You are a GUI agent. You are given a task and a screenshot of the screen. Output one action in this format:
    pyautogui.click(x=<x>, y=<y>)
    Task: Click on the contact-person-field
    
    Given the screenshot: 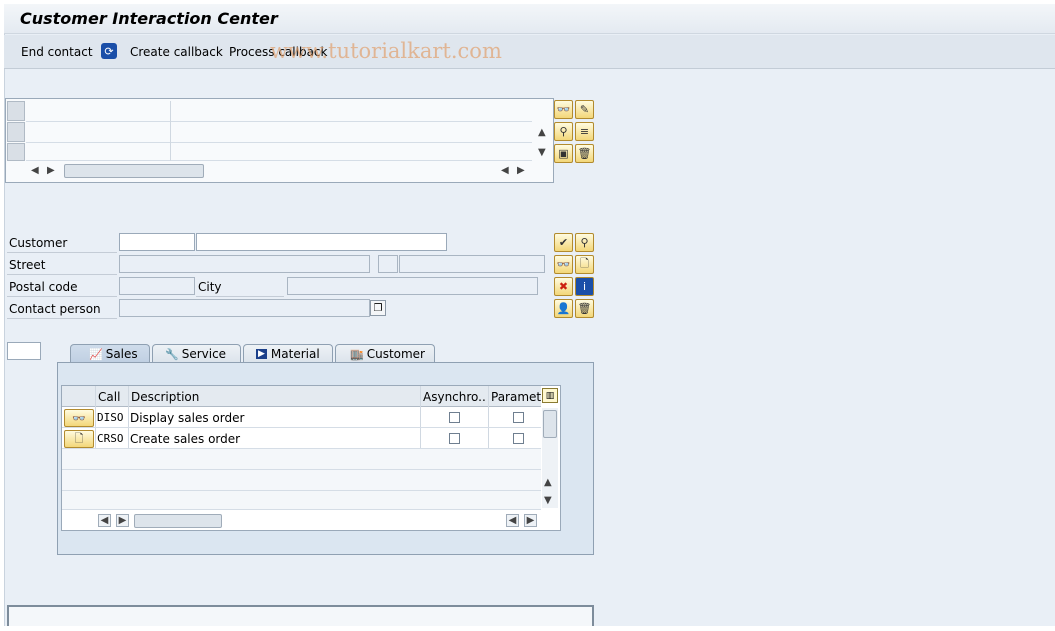 What is the action you would take?
    pyautogui.click(x=244, y=308)
    